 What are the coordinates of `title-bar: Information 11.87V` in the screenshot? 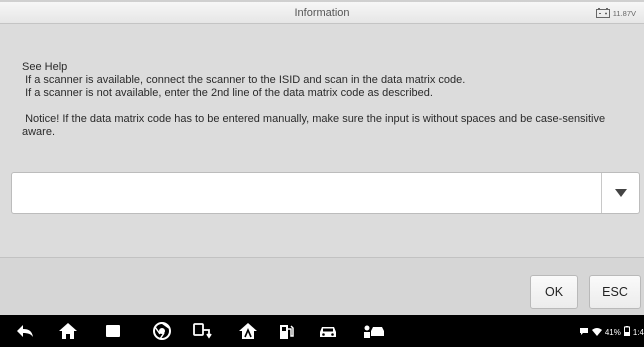 It's located at (322, 12).